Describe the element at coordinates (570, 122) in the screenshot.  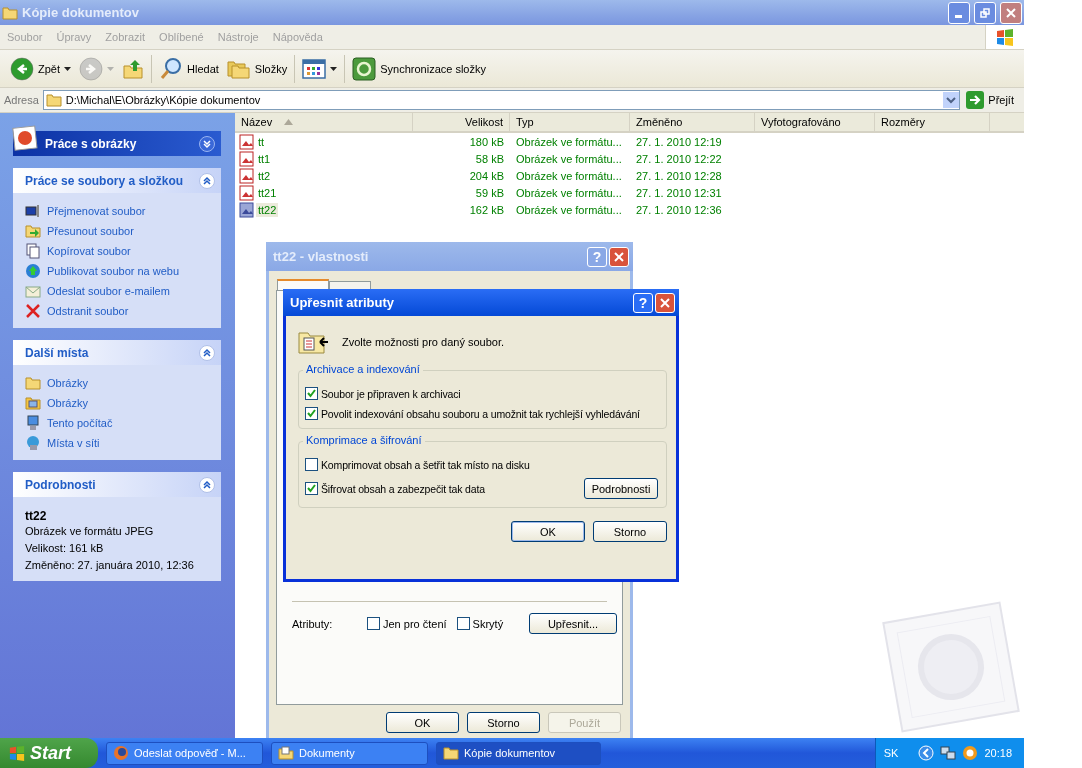
I see `column-header: Typ` at that location.